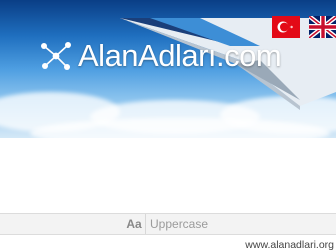 The height and width of the screenshot is (252, 336). What do you see at coordinates (286, 27) in the screenshot?
I see `flag-turkey-icon` at bounding box center [286, 27].